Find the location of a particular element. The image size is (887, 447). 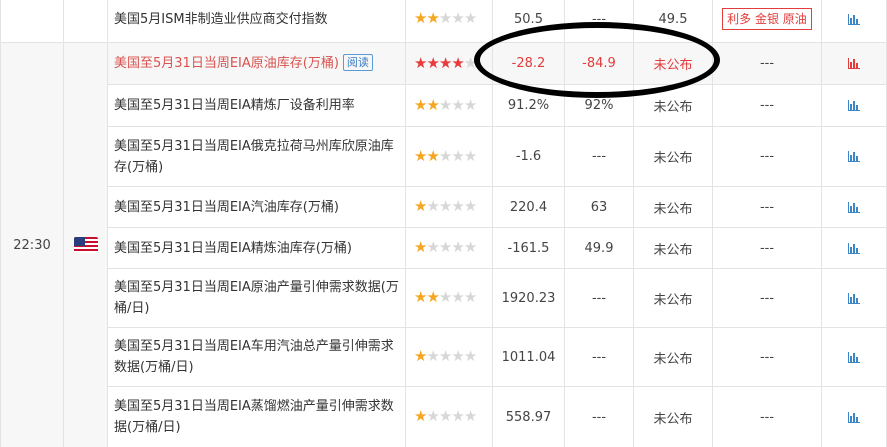

event-name-text: 美国至5月31日当周EIA汽油库存(万桶) is located at coordinates (226, 207).